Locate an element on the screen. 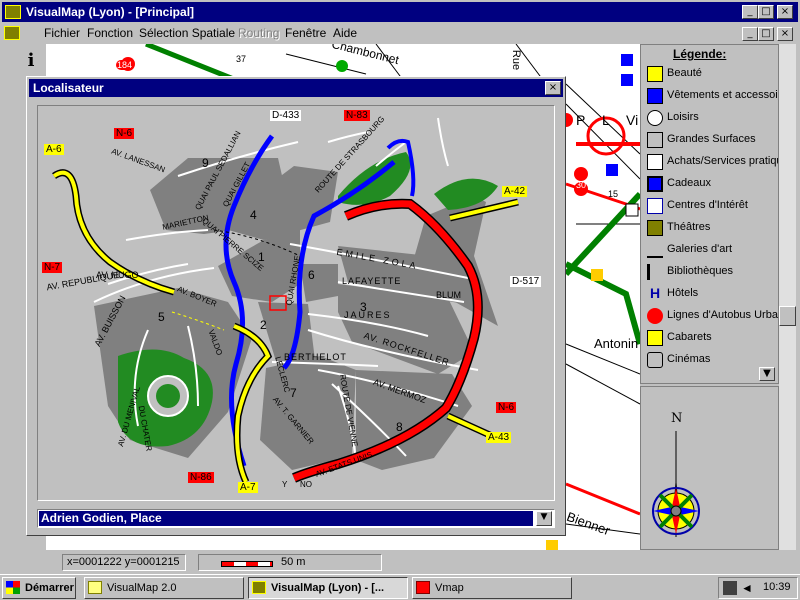 The image size is (800, 600). visualmap-icon is located at coordinates (259, 587).